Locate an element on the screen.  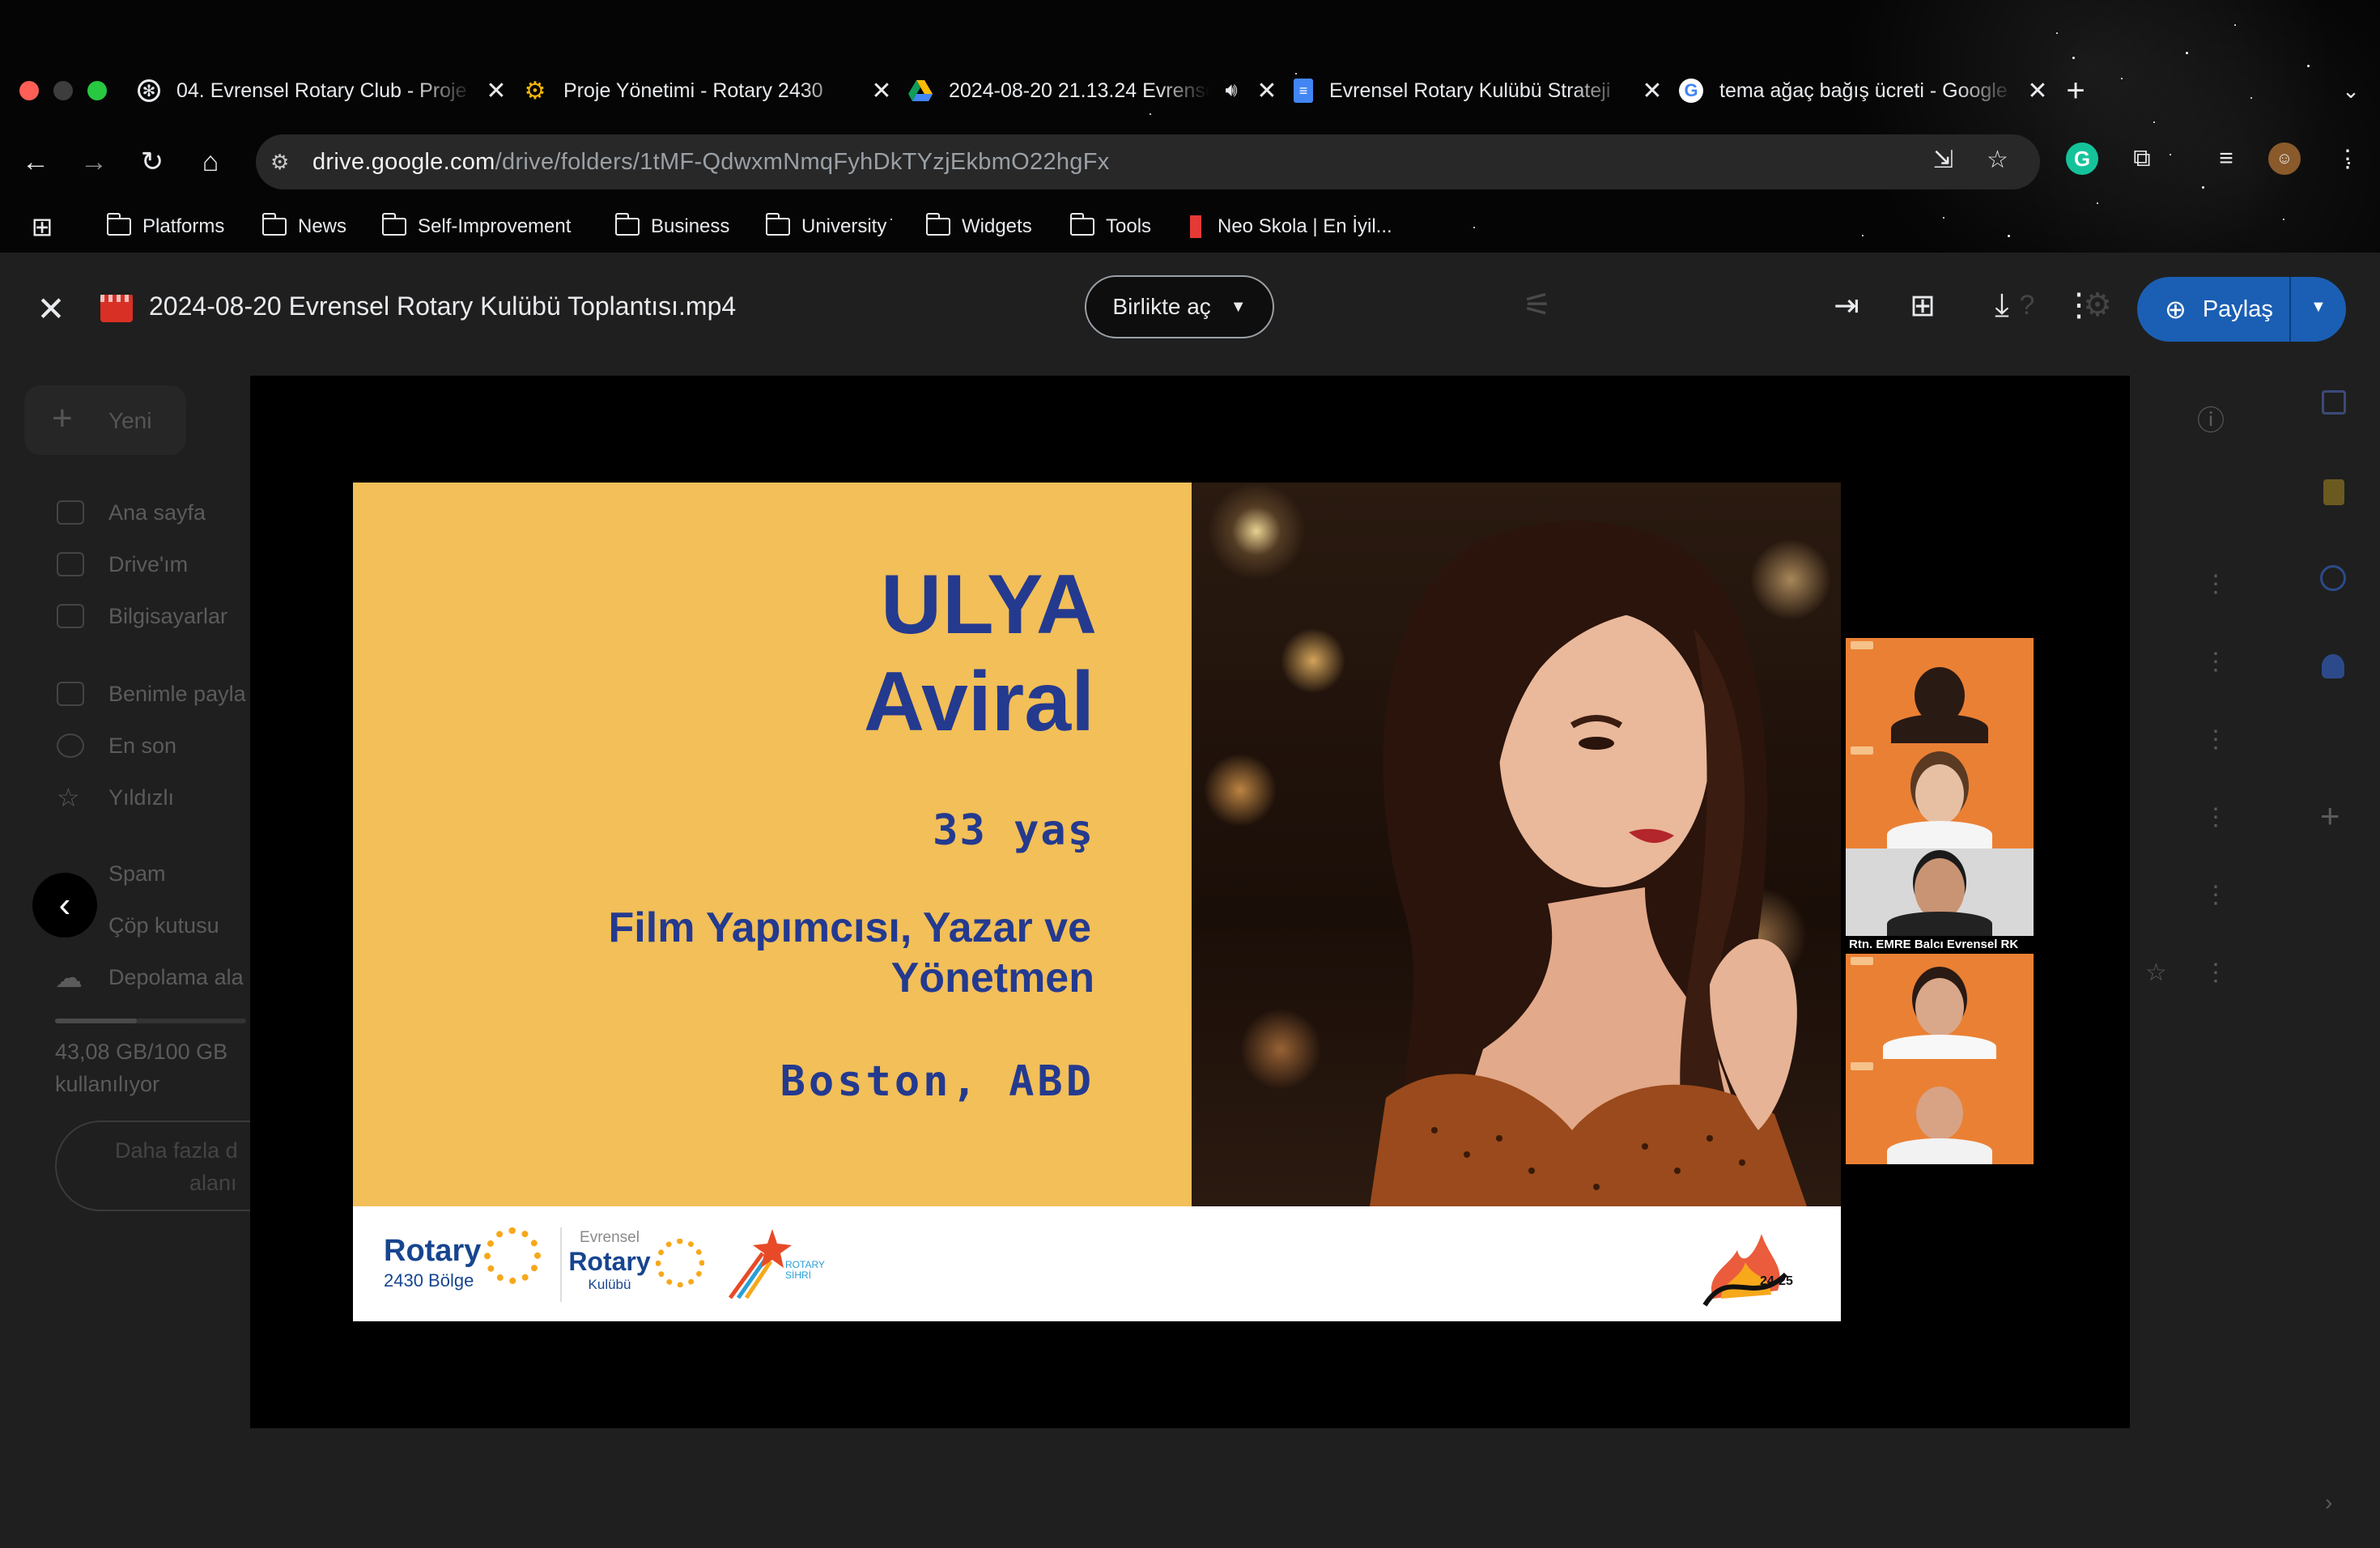
previous-file-button: ‹ is located at coordinates (65, 906).